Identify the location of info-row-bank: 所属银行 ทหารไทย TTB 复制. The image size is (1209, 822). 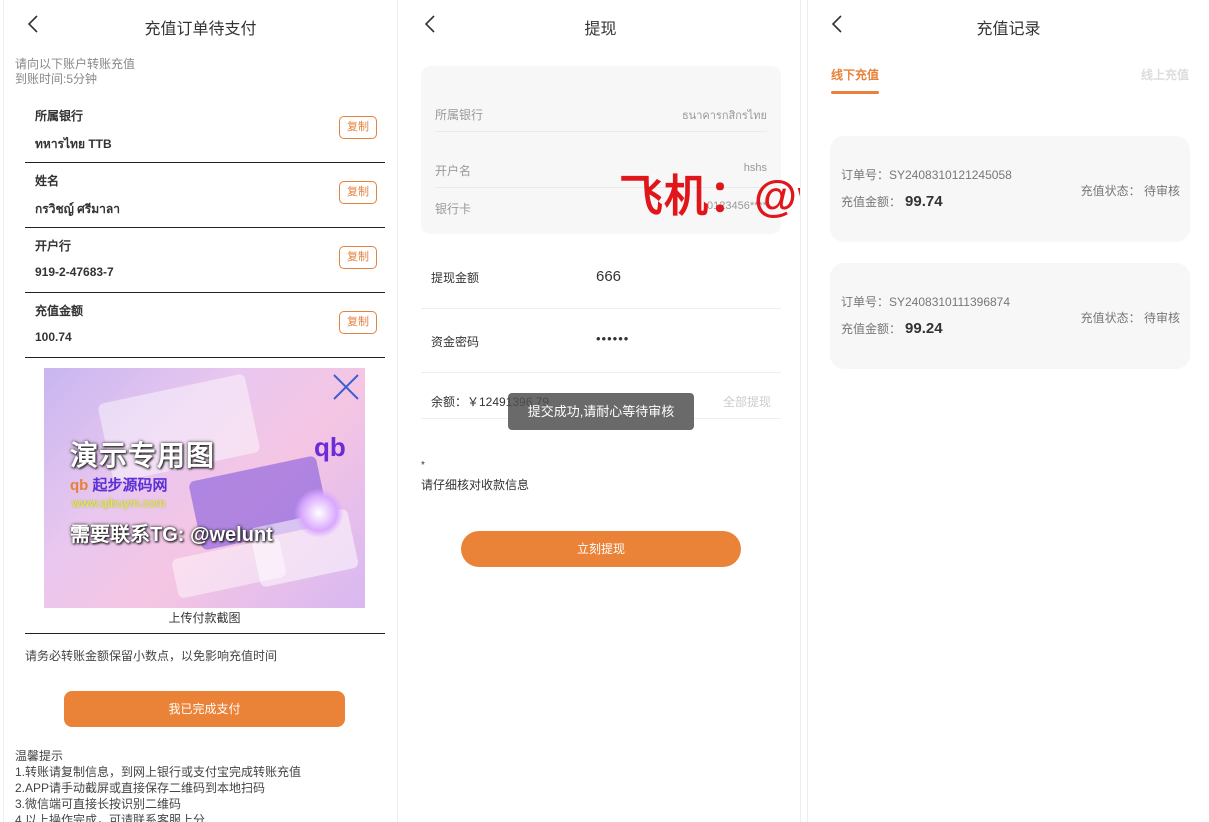
(205, 130).